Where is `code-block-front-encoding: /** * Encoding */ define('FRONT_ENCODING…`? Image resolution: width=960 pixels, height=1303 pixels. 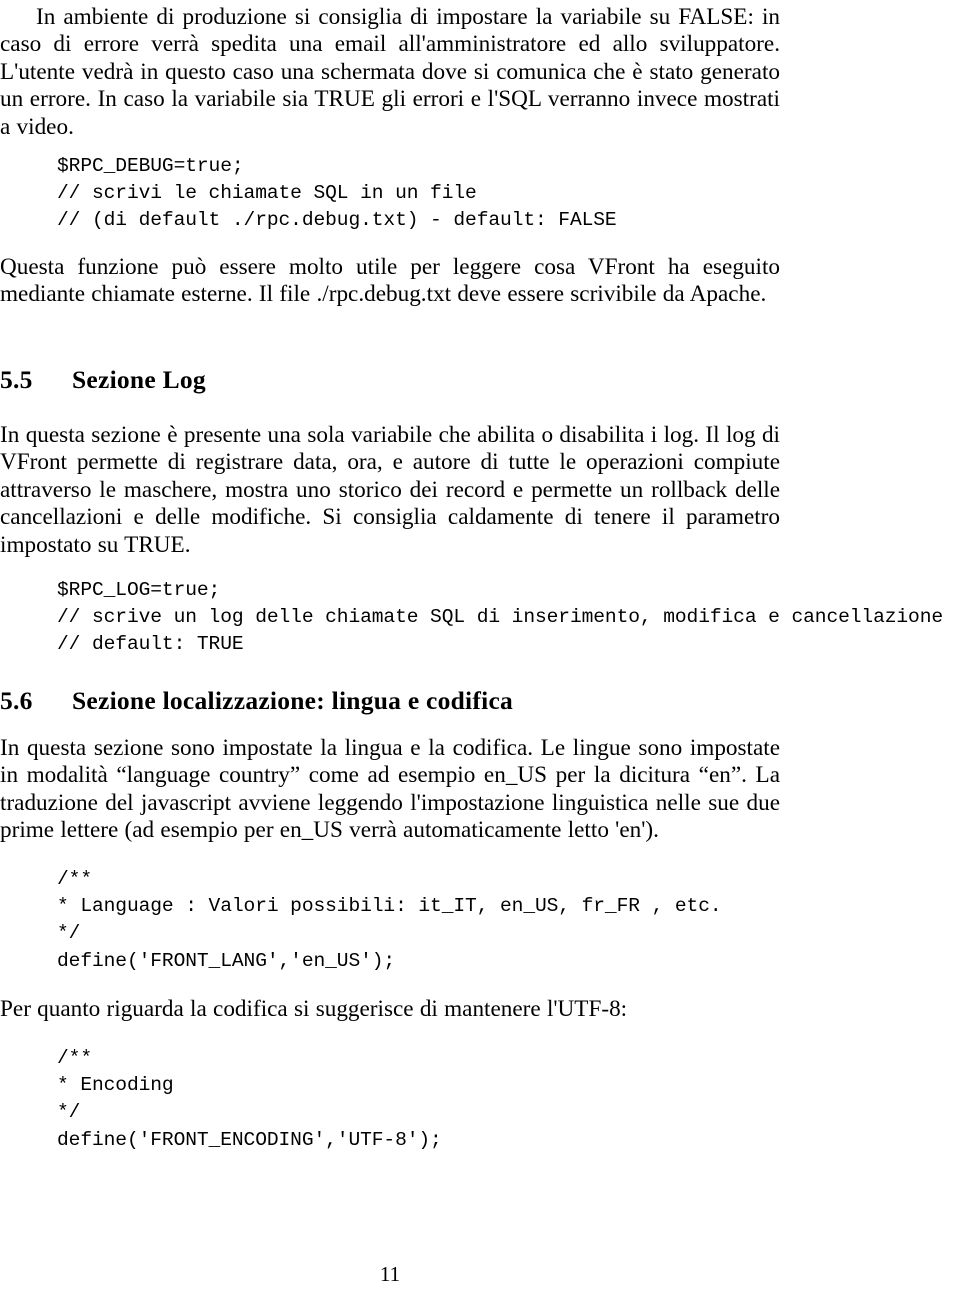
code-block-front-encoding: /** * Encoding */ define('FRONT_ENCODING… is located at coordinates (249, 1099).